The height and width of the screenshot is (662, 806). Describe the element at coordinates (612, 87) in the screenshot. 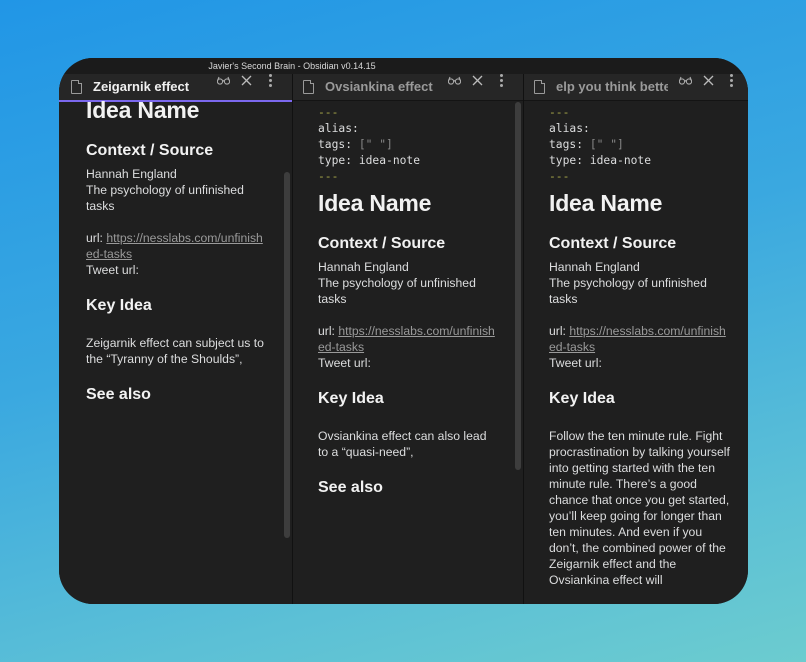

I see `tab-title: elp you think bette` at that location.